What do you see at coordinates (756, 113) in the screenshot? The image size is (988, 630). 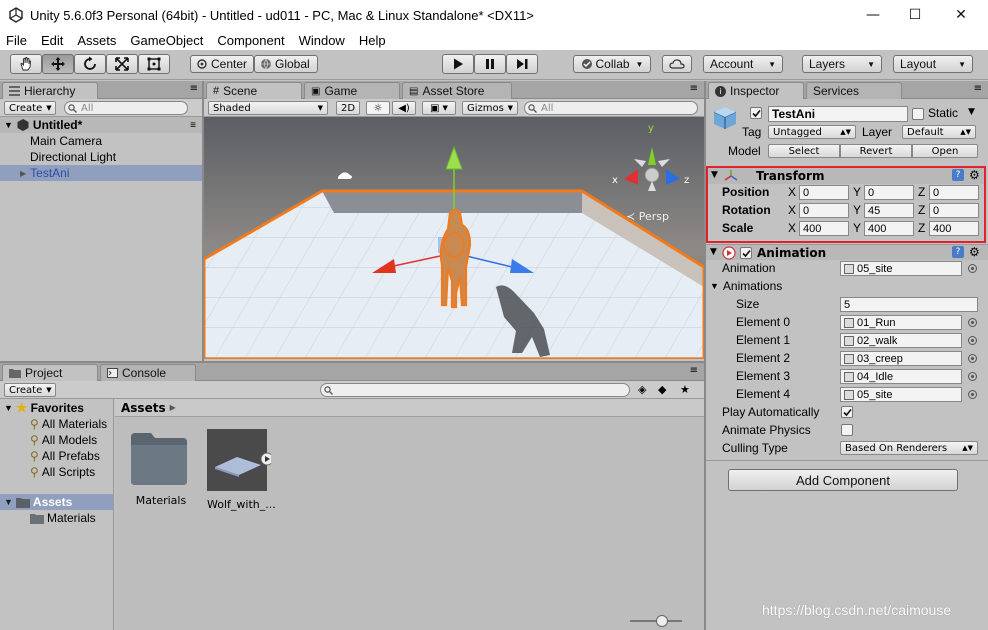 I see `active-checkbox` at bounding box center [756, 113].